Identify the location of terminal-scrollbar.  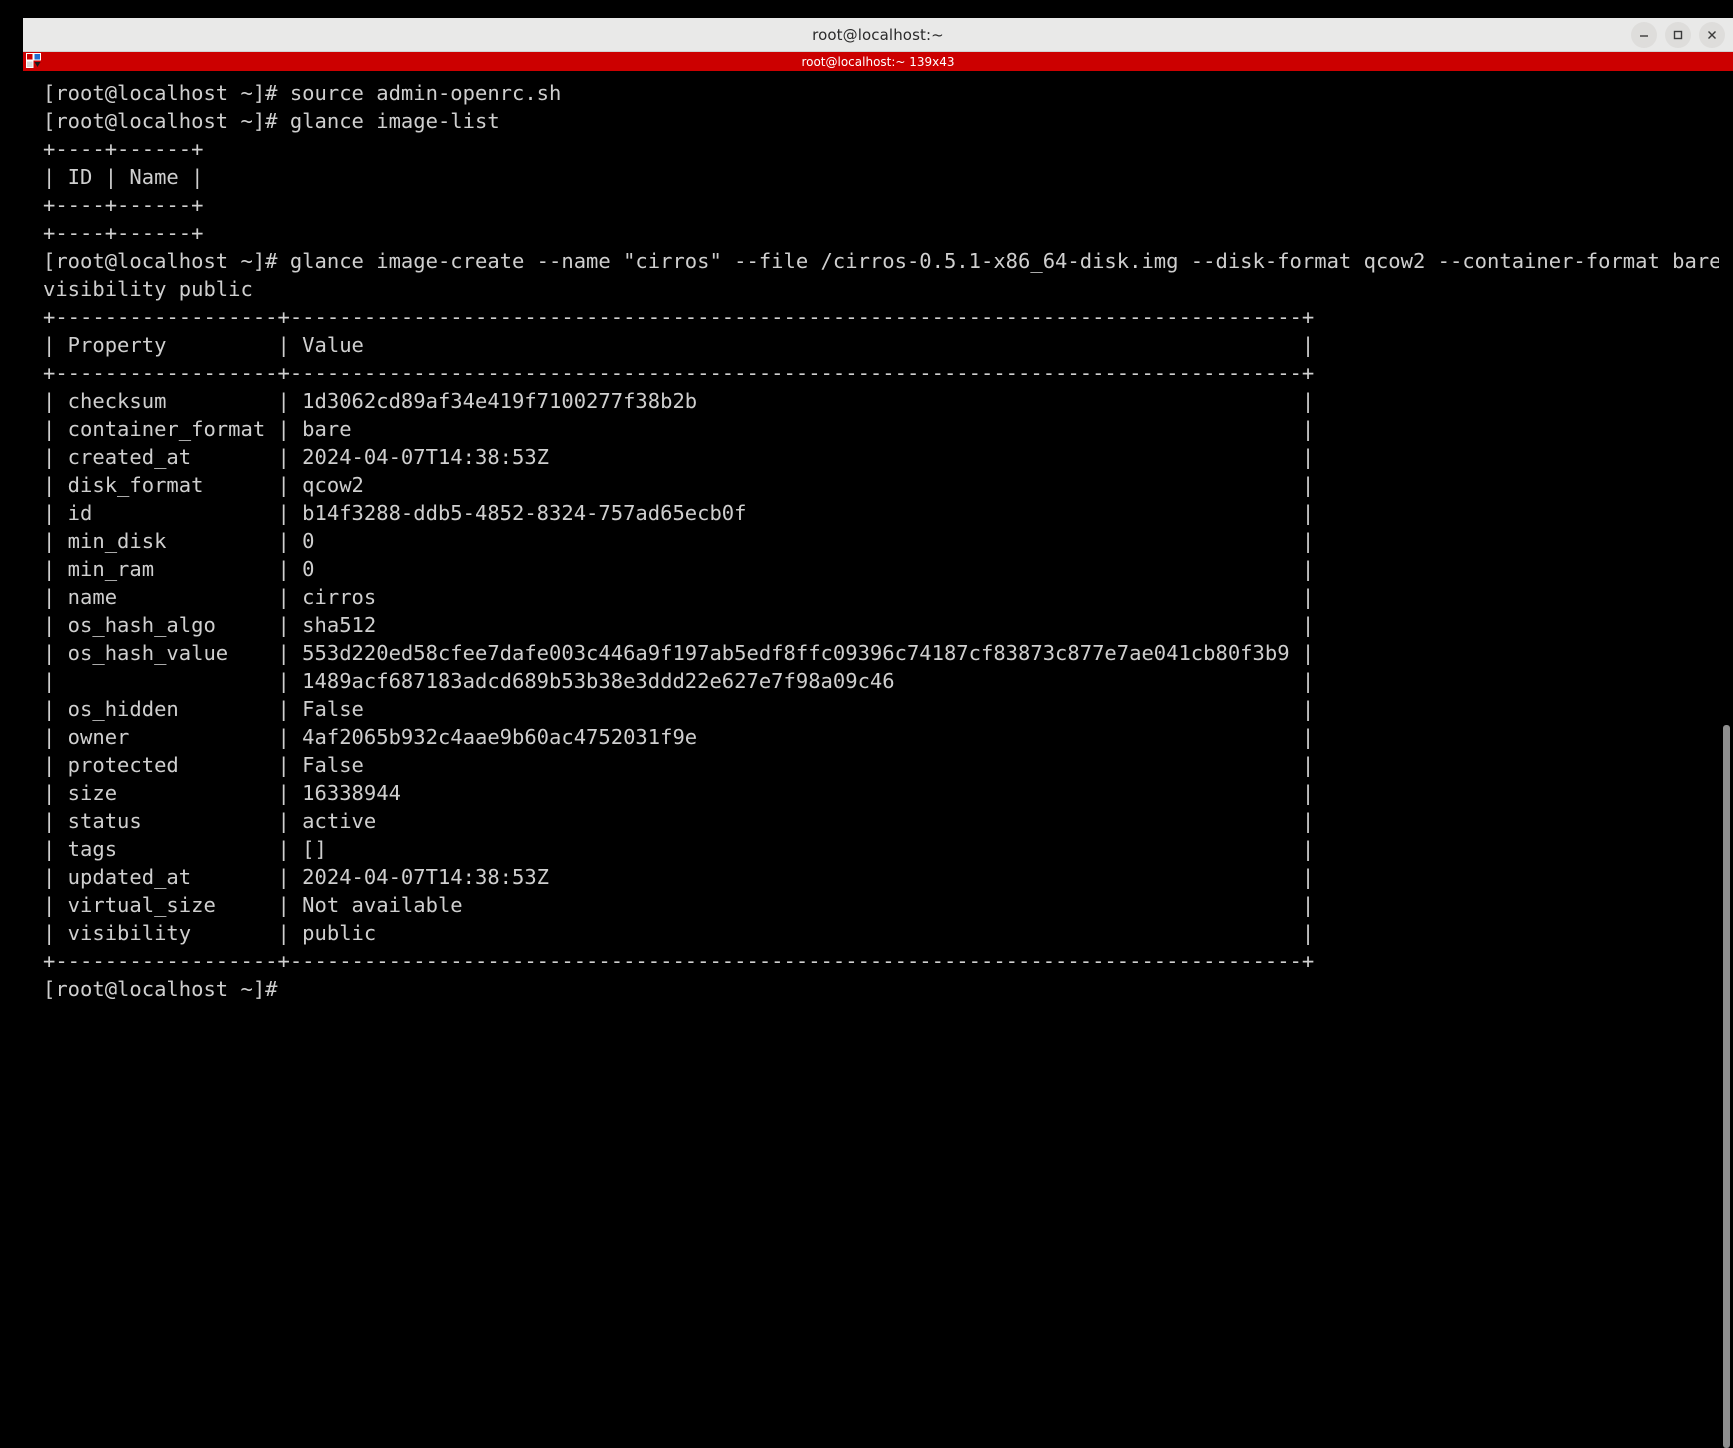
(1726, 759).